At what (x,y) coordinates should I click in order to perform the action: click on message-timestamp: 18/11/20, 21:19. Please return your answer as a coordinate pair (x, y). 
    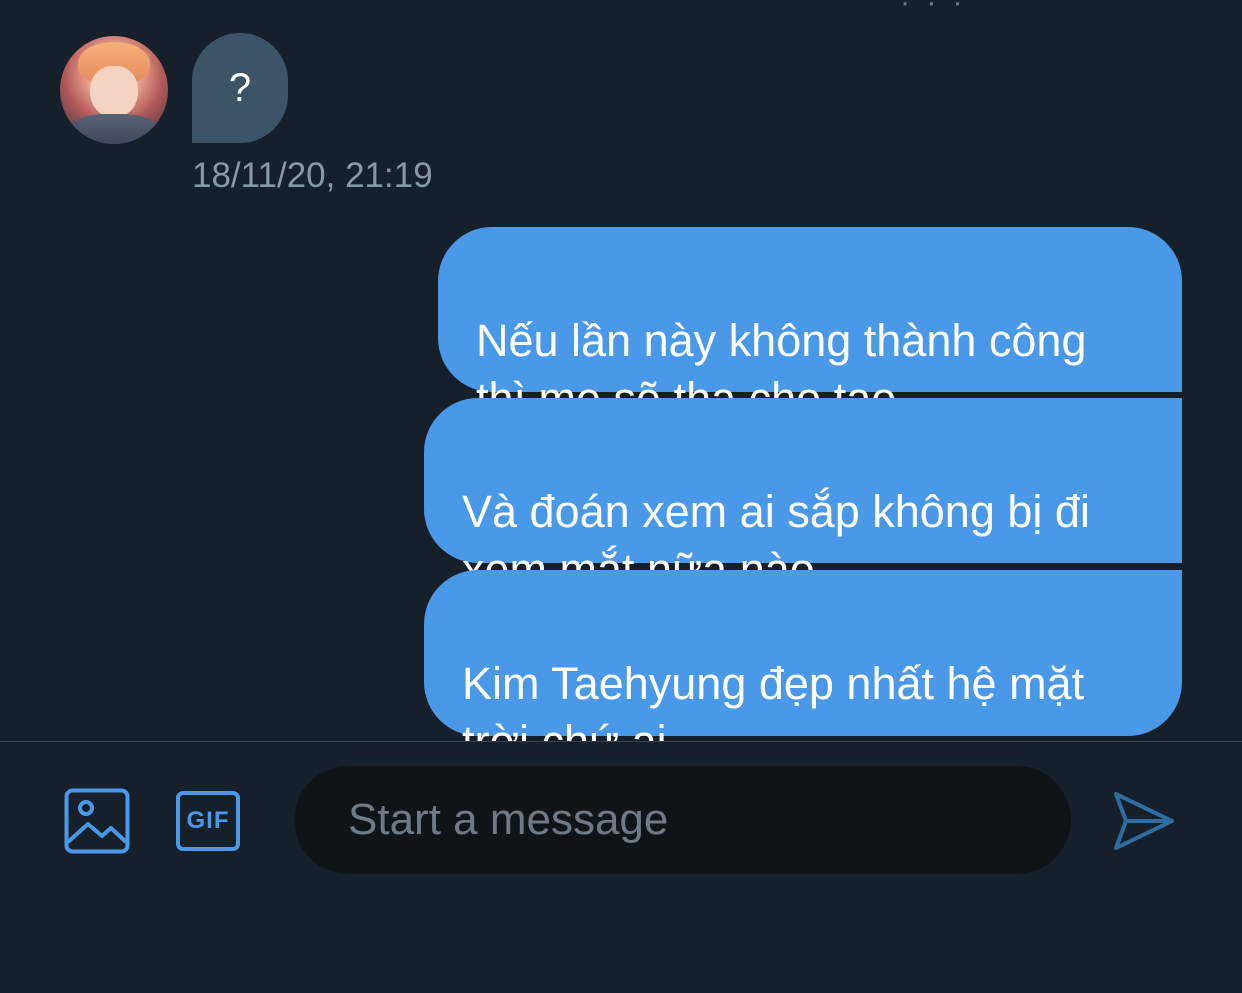
    Looking at the image, I should click on (312, 175).